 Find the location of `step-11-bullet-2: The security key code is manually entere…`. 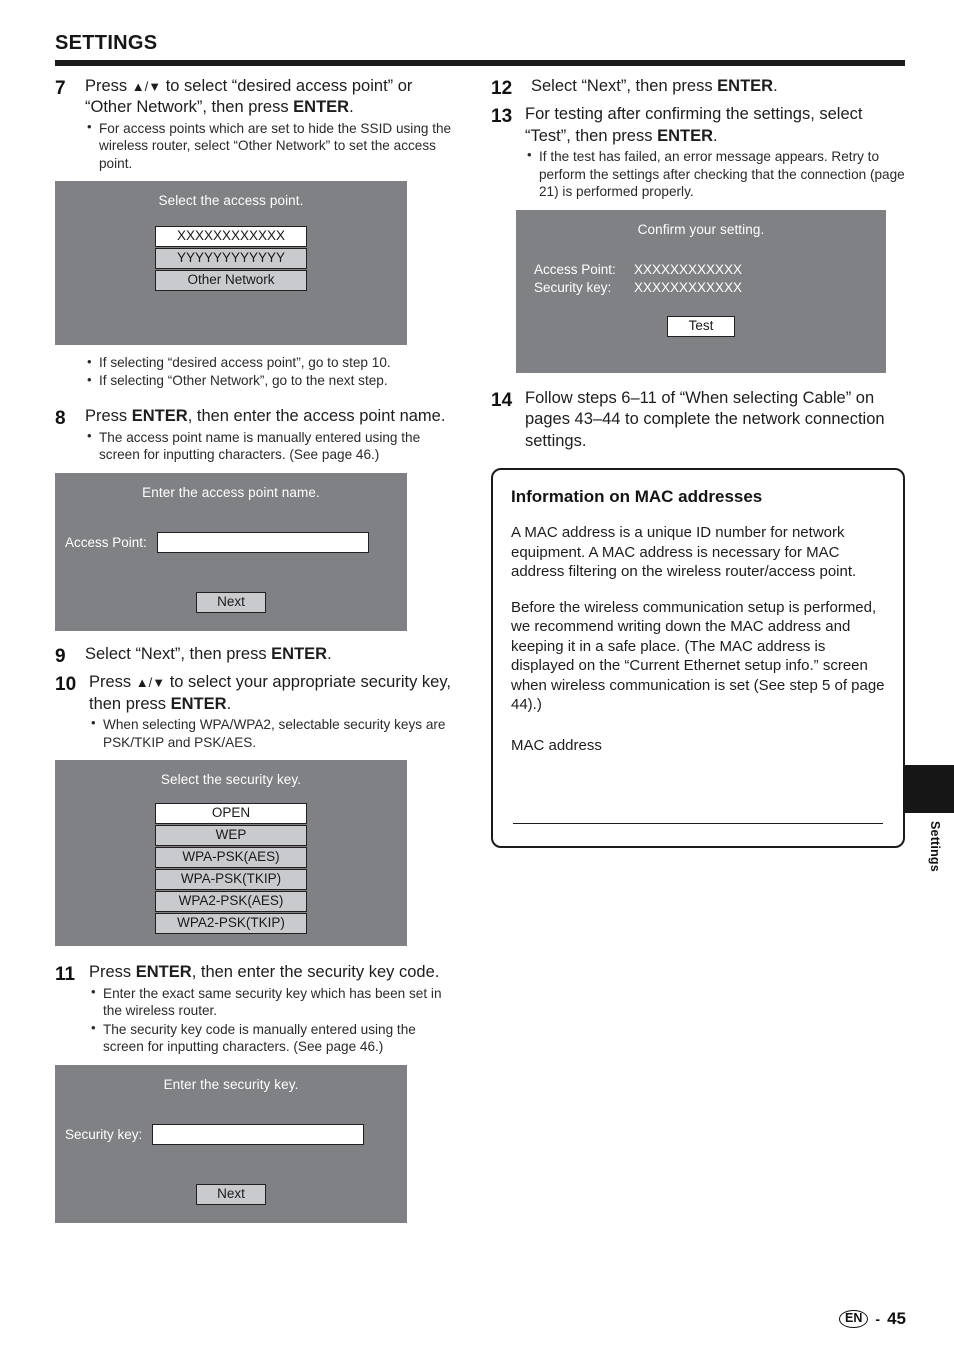

step-11-bullet-2: The security key code is manually entere… is located at coordinates (272, 1038).